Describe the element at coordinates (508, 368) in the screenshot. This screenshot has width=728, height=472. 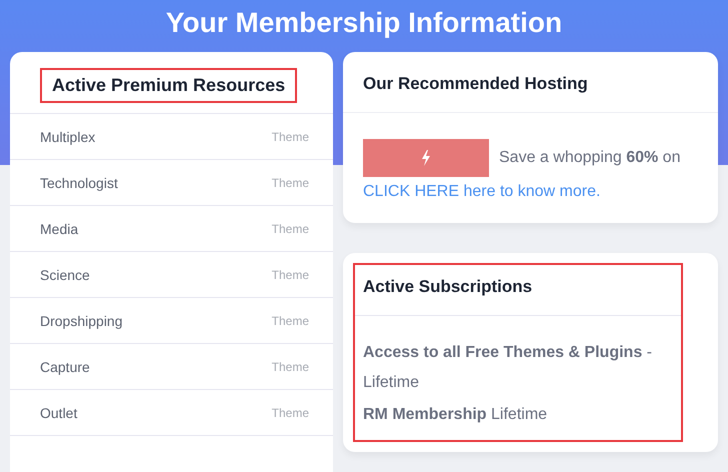
I see `subscription-text: Access to all Free Themes & Plugins - Lifetime` at that location.